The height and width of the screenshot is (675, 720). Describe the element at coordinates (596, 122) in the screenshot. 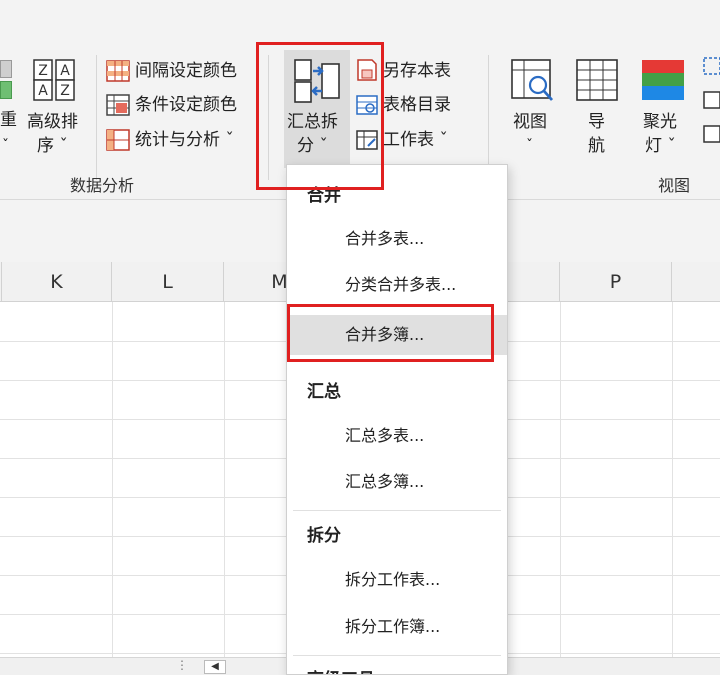

I see `nav-label-line1: 导` at that location.